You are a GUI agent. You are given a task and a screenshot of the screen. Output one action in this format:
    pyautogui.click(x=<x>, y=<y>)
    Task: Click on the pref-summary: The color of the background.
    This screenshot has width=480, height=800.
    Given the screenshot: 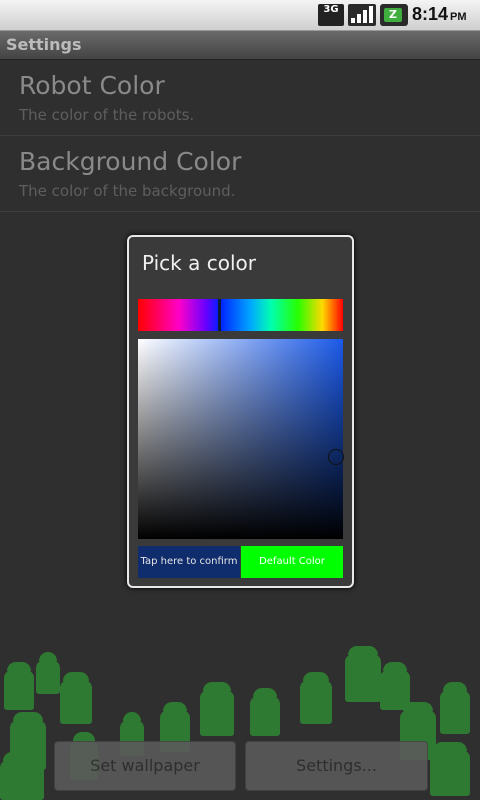 What is the action you would take?
    pyautogui.click(x=127, y=191)
    